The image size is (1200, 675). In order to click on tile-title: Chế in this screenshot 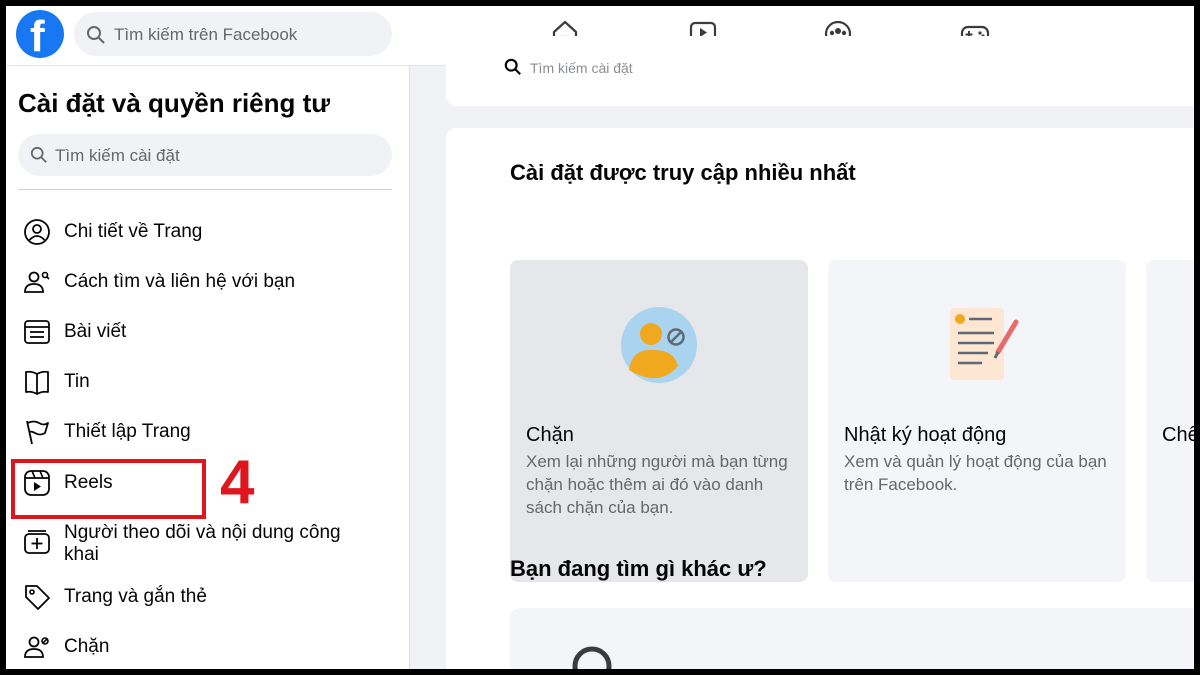, I will do `click(1178, 435)`.